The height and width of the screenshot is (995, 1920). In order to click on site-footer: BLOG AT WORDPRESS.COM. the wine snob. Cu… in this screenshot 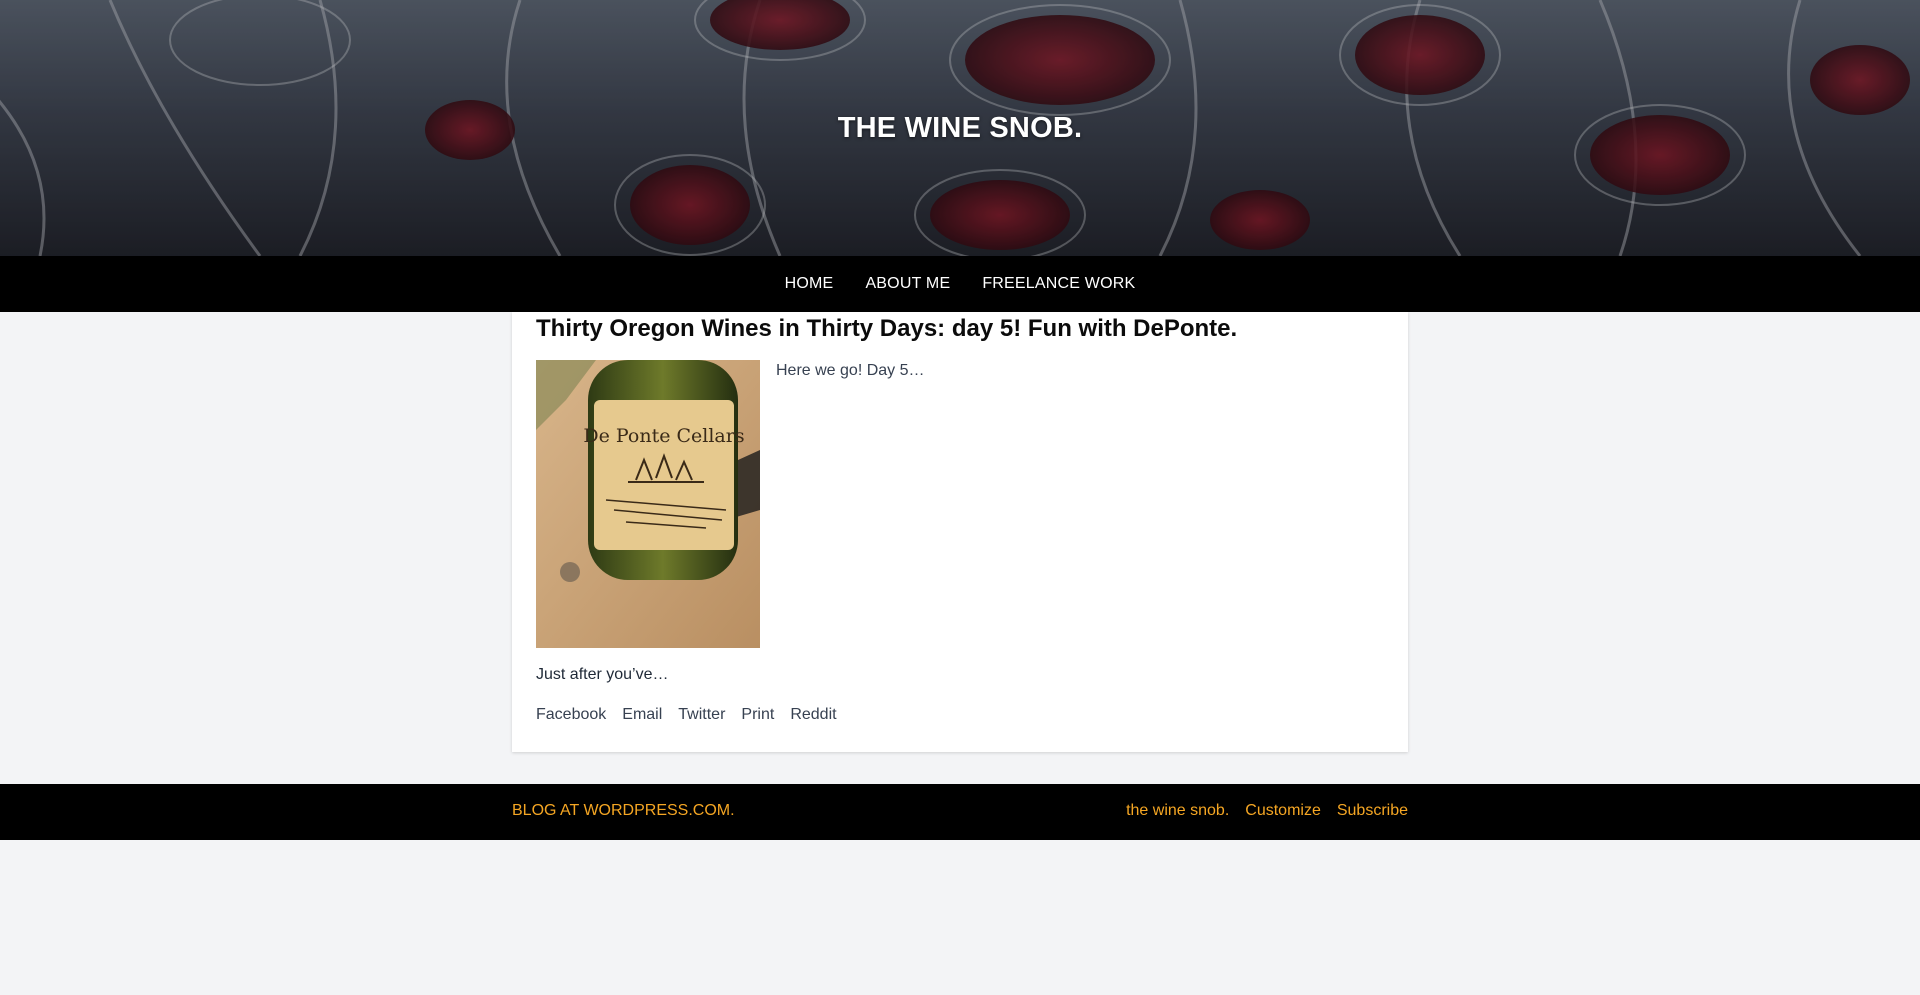, I will do `click(960, 812)`.